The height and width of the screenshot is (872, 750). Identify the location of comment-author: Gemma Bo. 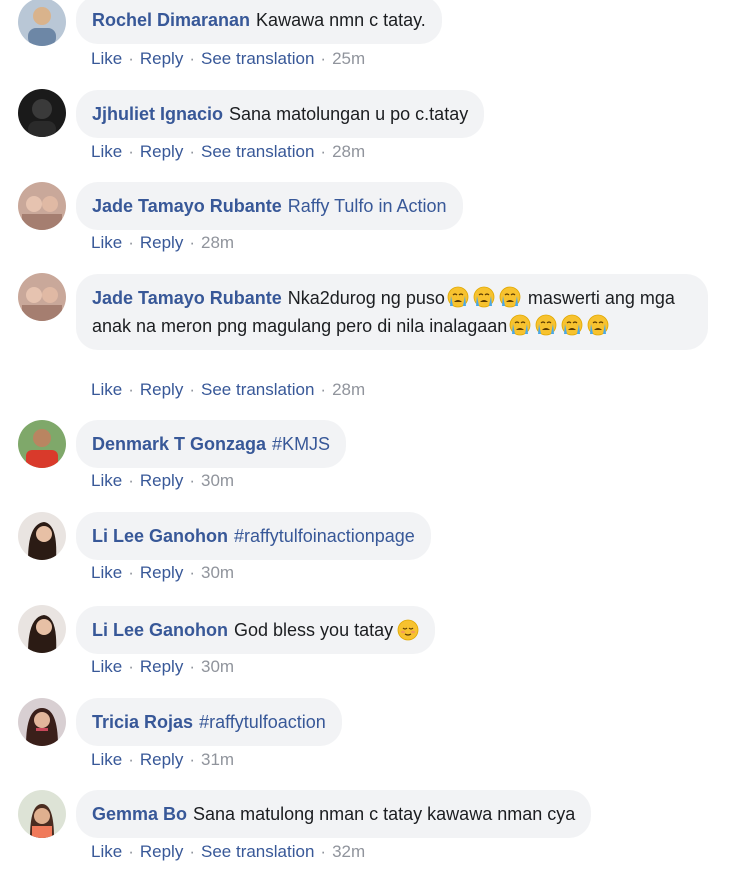
(139, 814).